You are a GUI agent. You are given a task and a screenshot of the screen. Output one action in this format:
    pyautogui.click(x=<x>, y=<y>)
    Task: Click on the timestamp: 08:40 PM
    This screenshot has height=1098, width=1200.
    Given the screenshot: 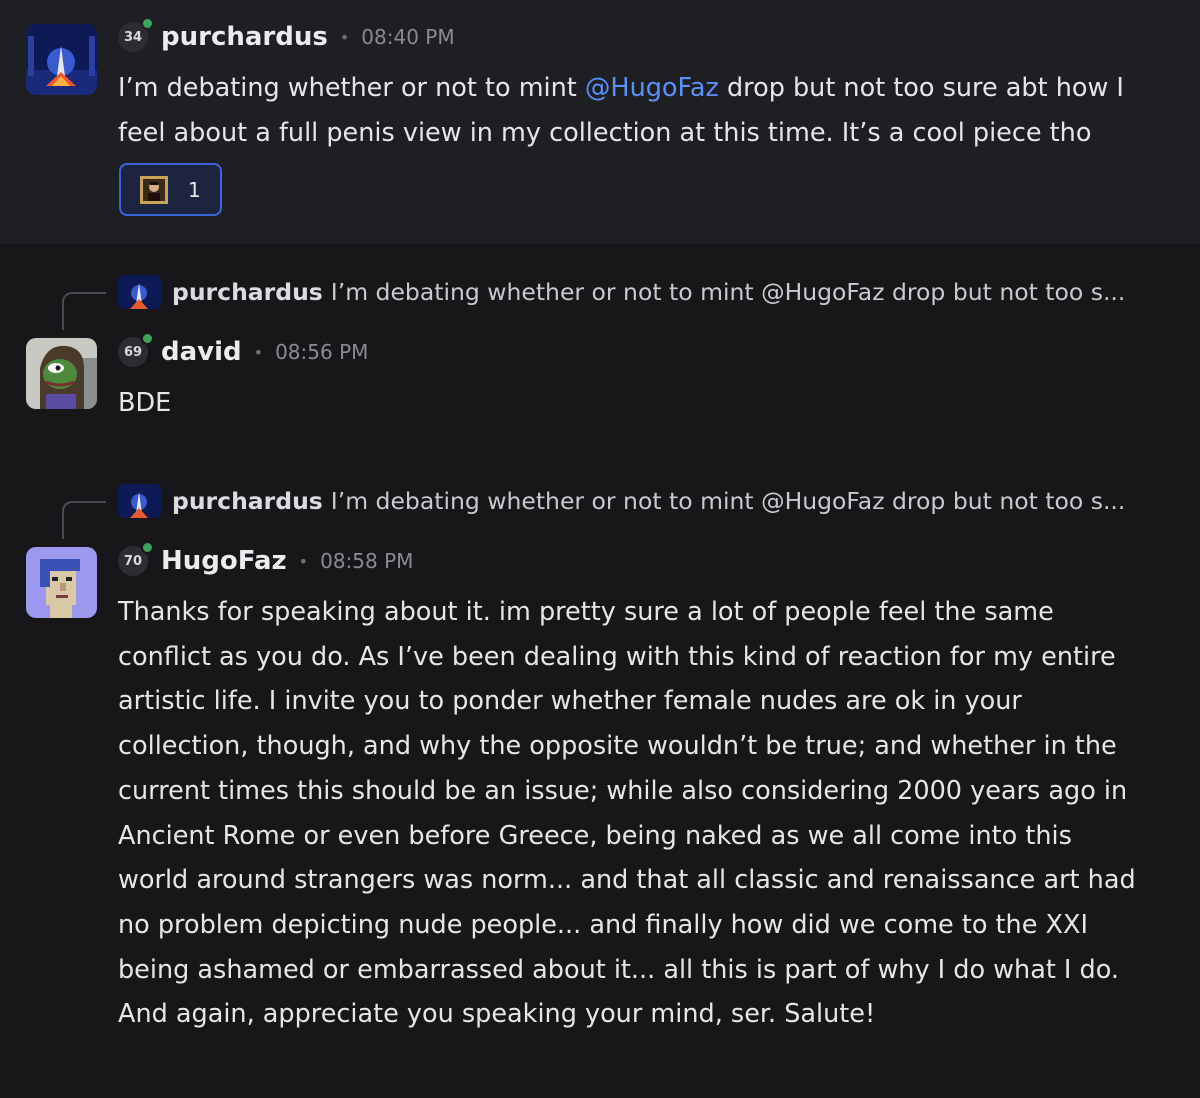 What is the action you would take?
    pyautogui.click(x=408, y=37)
    